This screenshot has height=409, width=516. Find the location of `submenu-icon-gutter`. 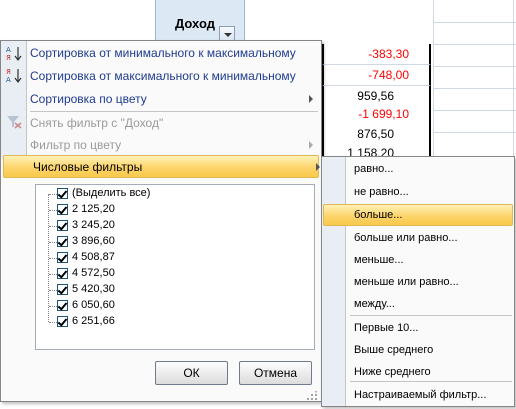

submenu-icon-gutter is located at coordinates (334, 281).